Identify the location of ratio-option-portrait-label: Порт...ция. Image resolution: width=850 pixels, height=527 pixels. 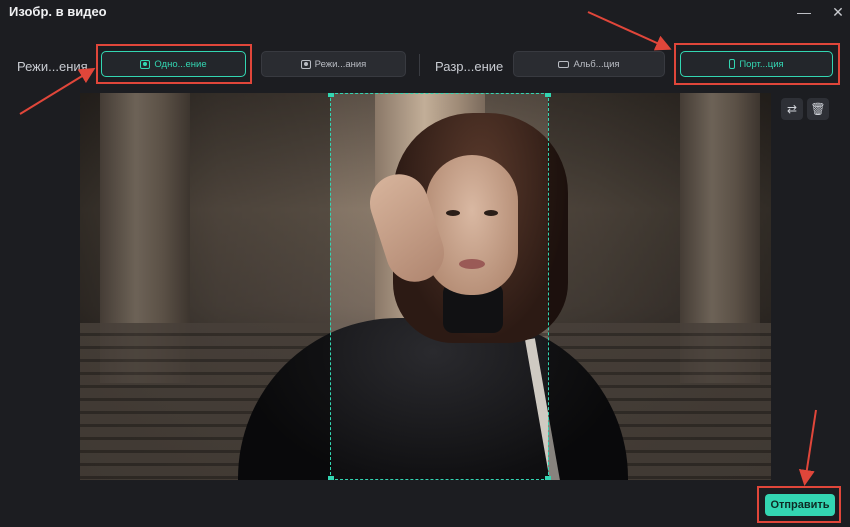
(761, 64).